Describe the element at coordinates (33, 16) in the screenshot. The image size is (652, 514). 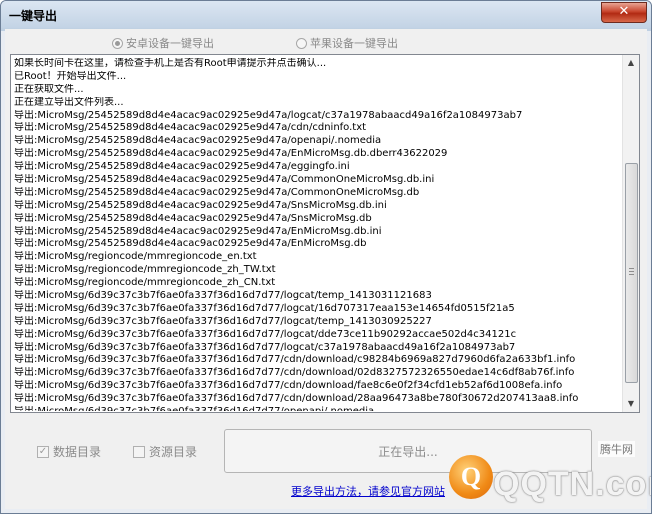
I see `window-title: 一键导出` at that location.